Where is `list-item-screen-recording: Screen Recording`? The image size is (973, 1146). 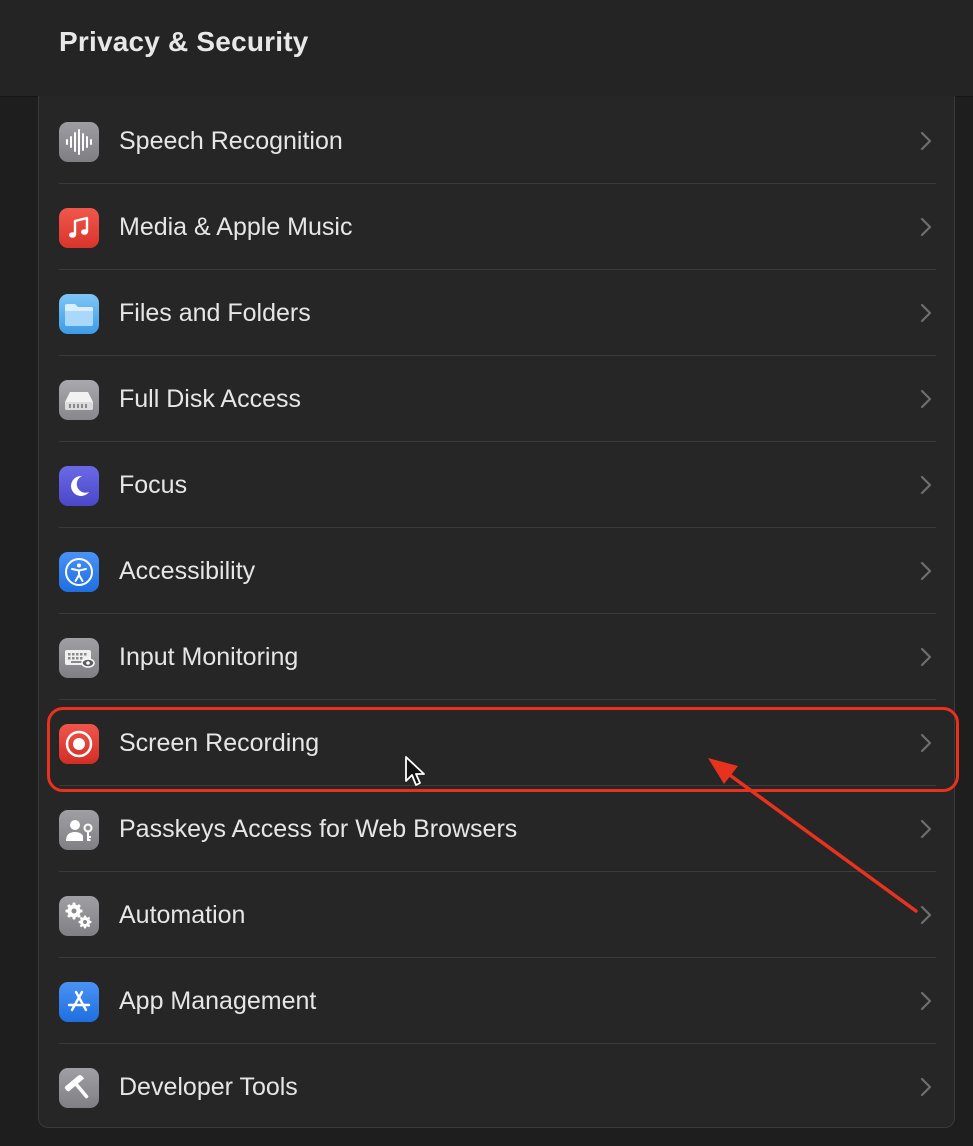
list-item-screen-recording: Screen Recording is located at coordinates (496, 743).